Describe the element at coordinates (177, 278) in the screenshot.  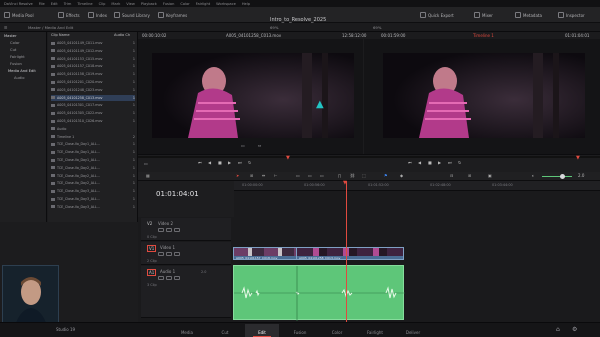
I see `a1-mute-toggle` at that location.